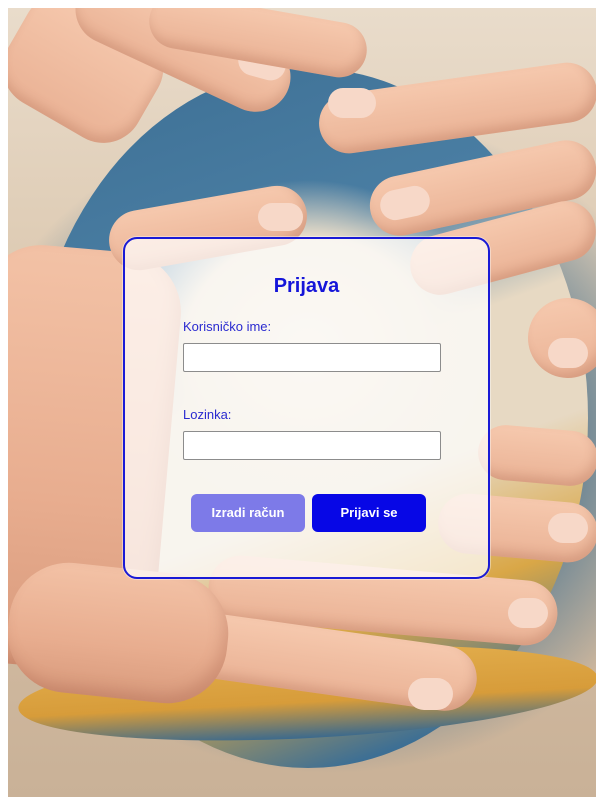 The image size is (604, 805). I want to click on username-label: Korisničko ime:, so click(227, 326).